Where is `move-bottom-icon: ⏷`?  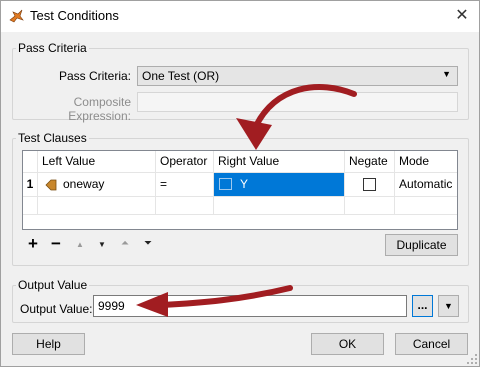 move-bottom-icon: ⏷ is located at coordinates (148, 244).